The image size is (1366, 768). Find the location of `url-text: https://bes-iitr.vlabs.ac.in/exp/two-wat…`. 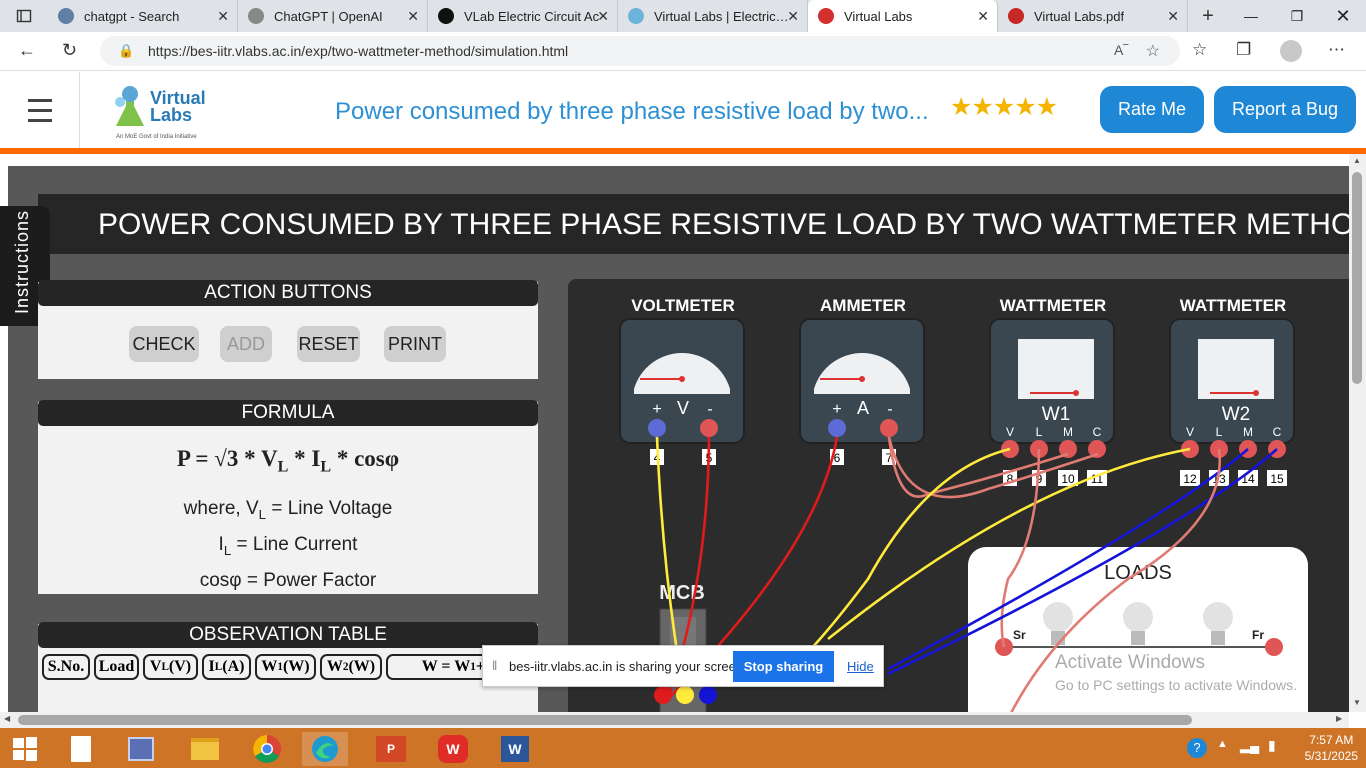

url-text: https://bes-iitr.vlabs.ac.in/exp/two-wat… is located at coordinates (358, 51).